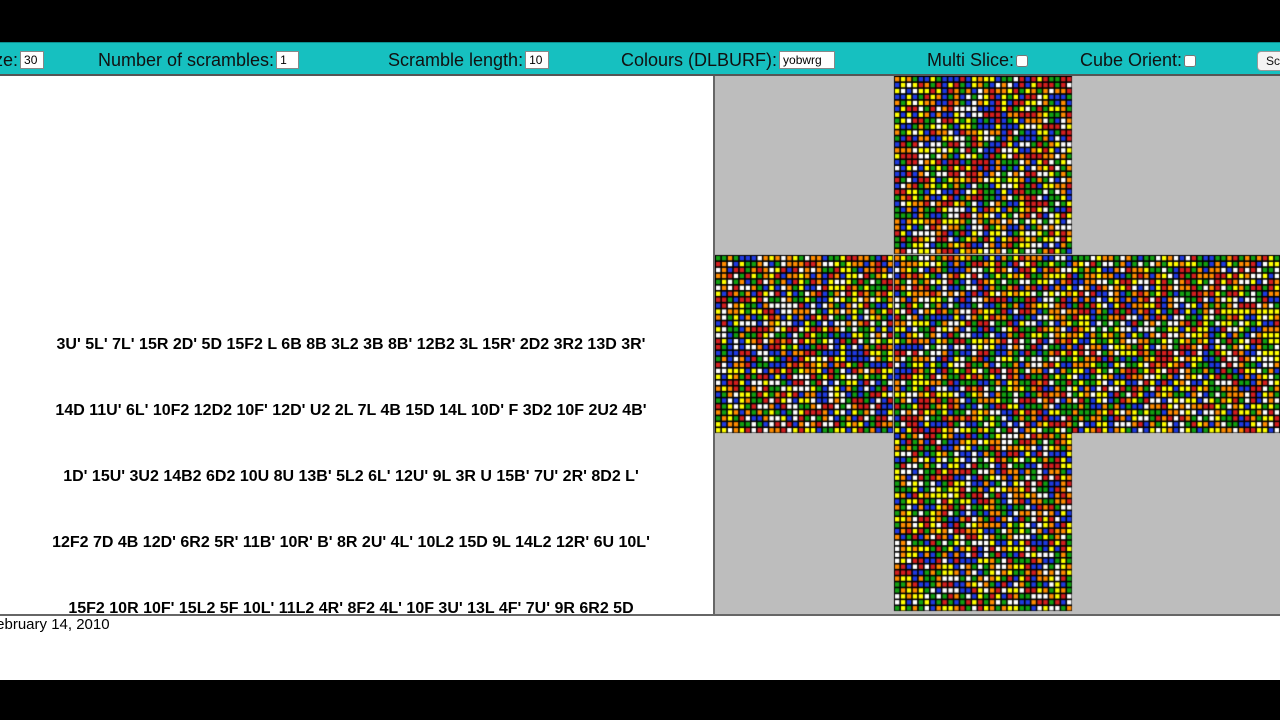  What do you see at coordinates (288, 60) in the screenshot?
I see `num-scrambles-input` at bounding box center [288, 60].